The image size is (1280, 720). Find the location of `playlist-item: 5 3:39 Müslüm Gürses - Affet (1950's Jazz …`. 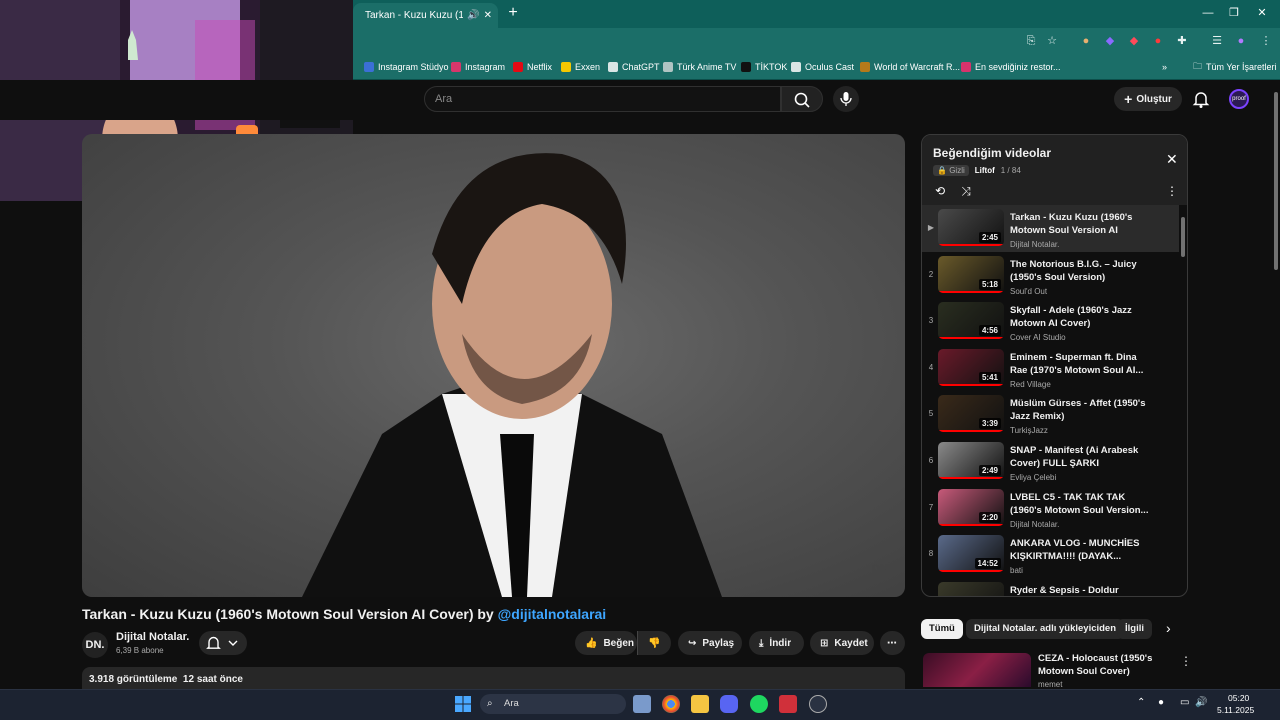

playlist-item: 5 3:39 Müslüm Gürses - Affet (1950's Jazz … is located at coordinates (1050, 414).